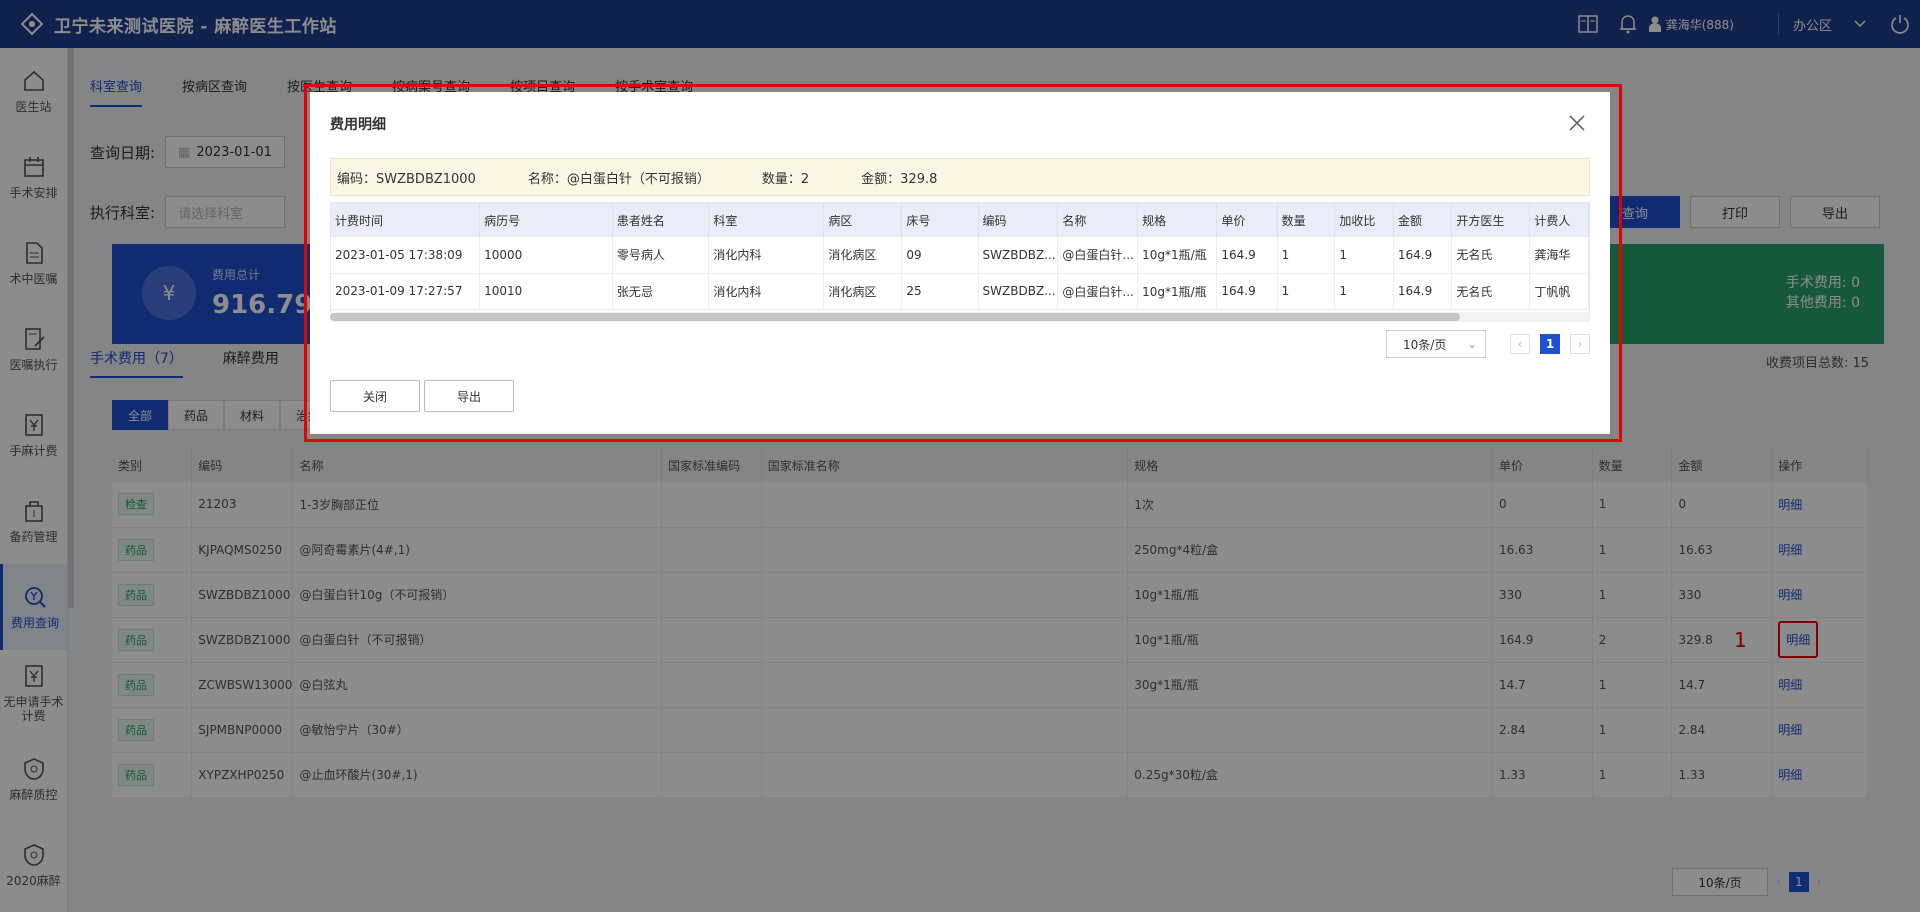  What do you see at coordinates (406, 291) in the screenshot?
I see `cell: 2023-01-09 17:27:57` at bounding box center [406, 291].